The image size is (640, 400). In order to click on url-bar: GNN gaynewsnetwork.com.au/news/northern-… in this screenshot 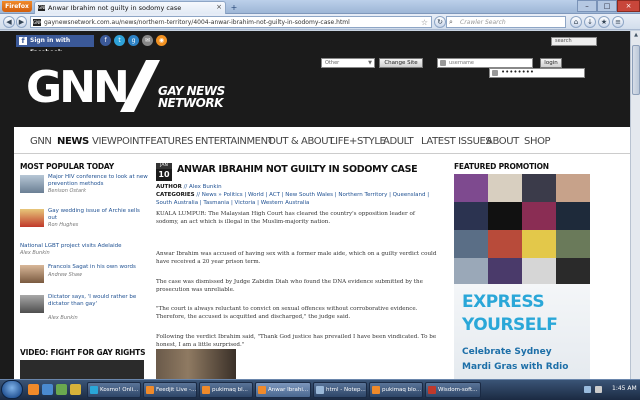, I will do `click(231, 22)`.